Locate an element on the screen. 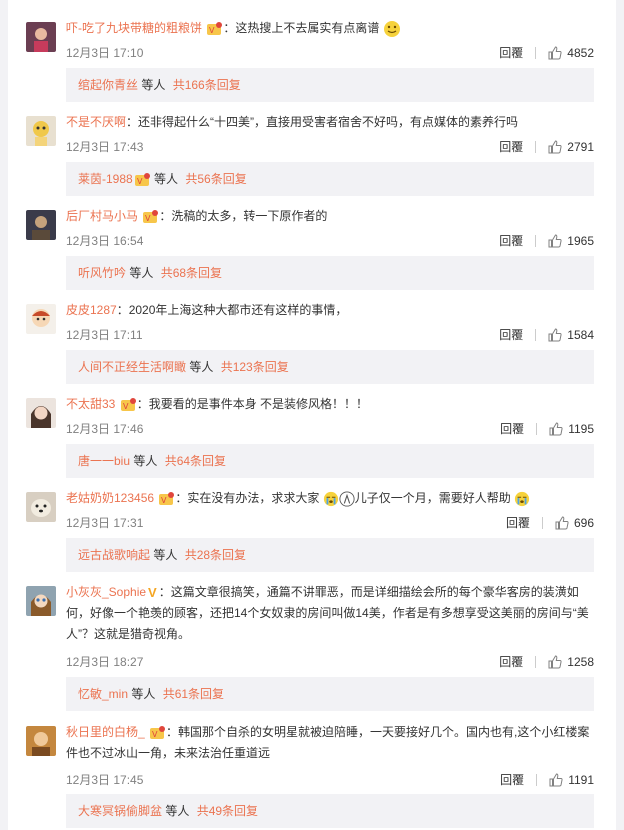 This screenshot has height=830, width=624. smile-emoji-icon is located at coordinates (391, 28).